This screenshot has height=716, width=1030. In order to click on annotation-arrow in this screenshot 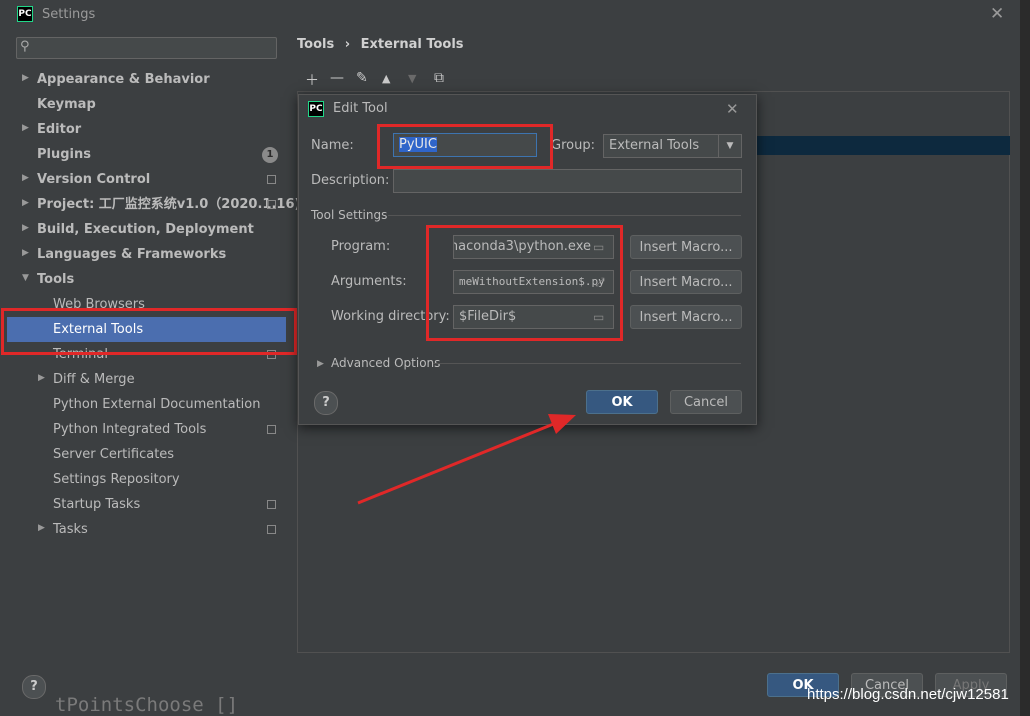, I will do `click(466, 459)`.